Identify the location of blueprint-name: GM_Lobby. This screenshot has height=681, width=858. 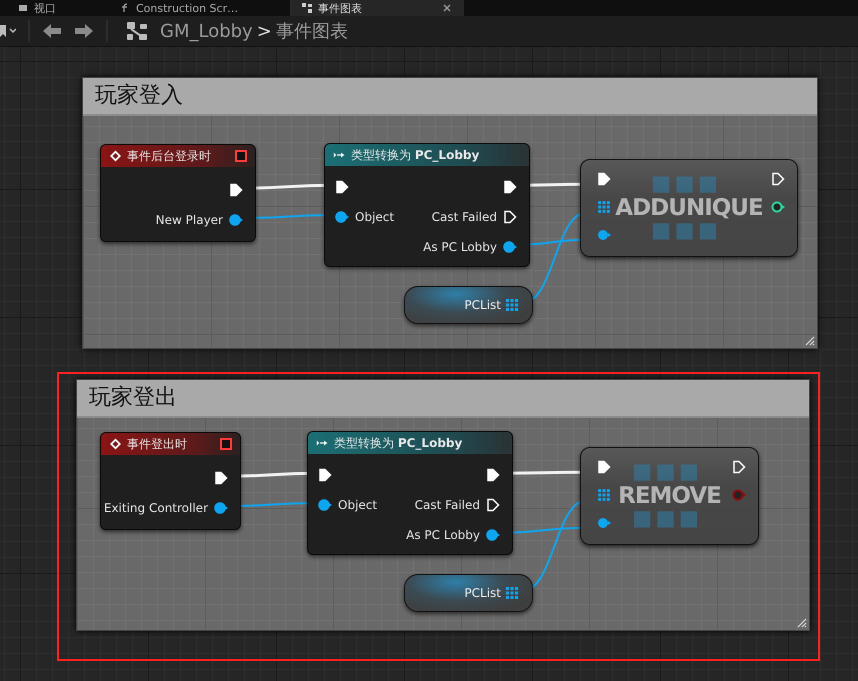
(206, 31).